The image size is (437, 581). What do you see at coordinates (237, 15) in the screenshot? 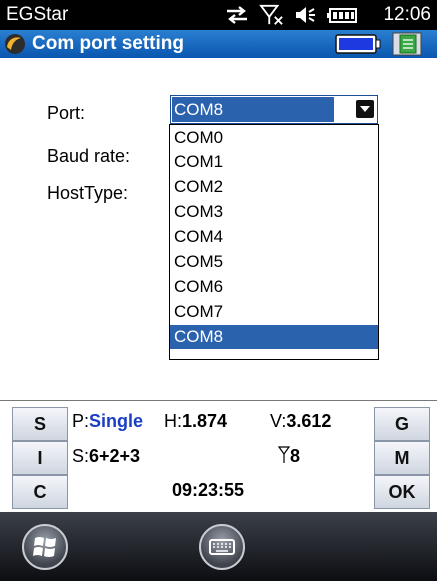
I see `sync-arrows-icon` at bounding box center [237, 15].